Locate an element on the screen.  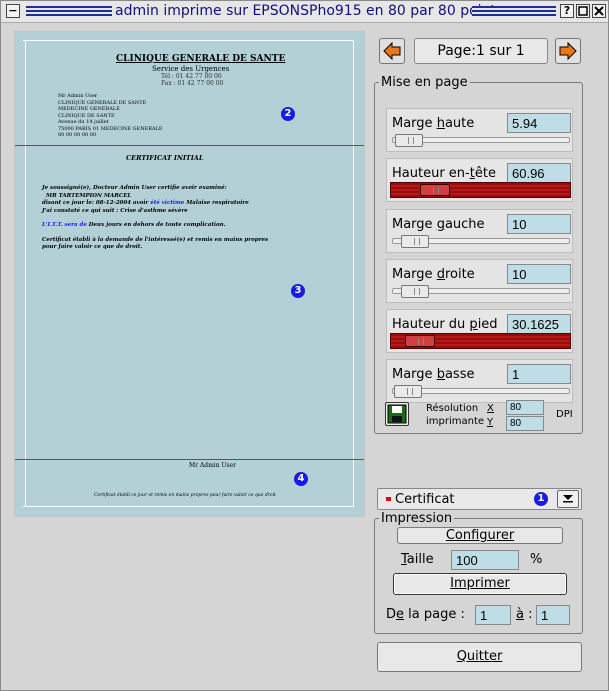
save-settings-button is located at coordinates (397, 414).